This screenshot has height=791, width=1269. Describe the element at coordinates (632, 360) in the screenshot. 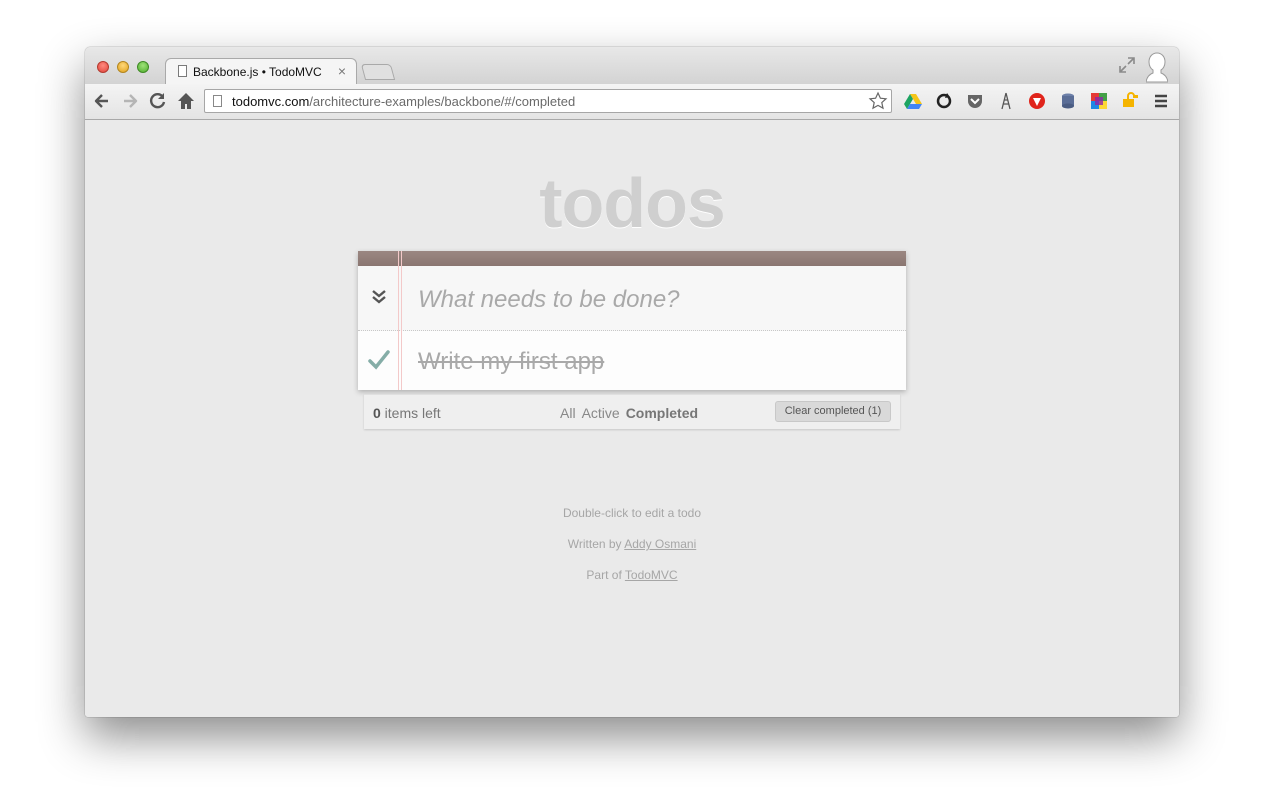

I see `todo-item: Write my first app` at that location.